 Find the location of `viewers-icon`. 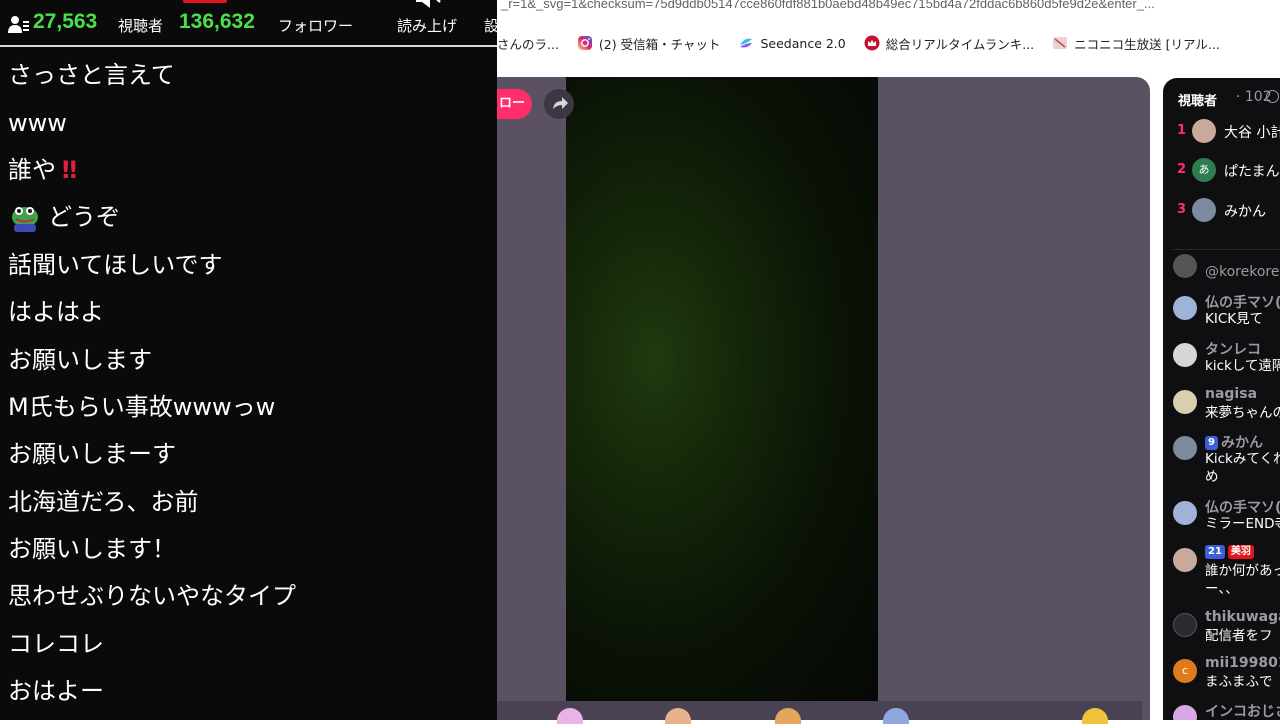

viewers-icon is located at coordinates (18, 24).